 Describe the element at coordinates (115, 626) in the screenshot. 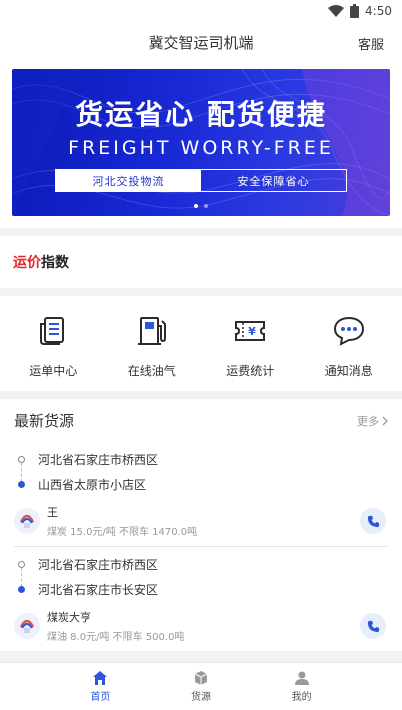

I see `cargo-owner-info: 煤炭大亨 煤油 8.0元/吨 不限车 500.0吨` at that location.